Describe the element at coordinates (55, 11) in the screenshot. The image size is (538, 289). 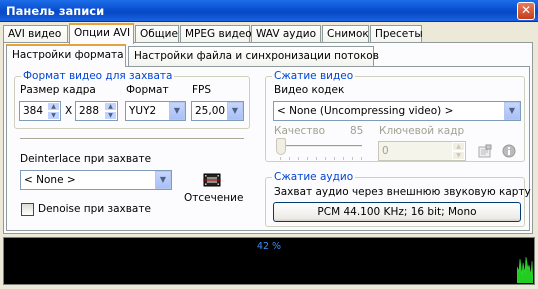
I see `window-title: Панель записи` at that location.